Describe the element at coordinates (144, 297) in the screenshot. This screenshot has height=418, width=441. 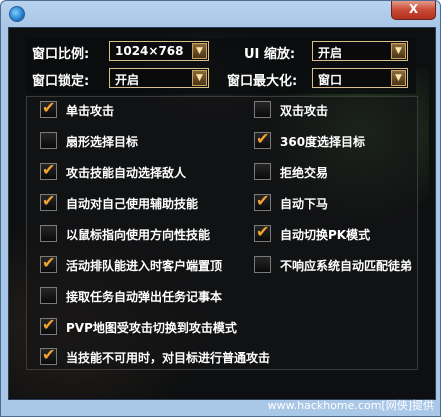
I see `option-label: 接取任务自动弹出任务记事本` at that location.